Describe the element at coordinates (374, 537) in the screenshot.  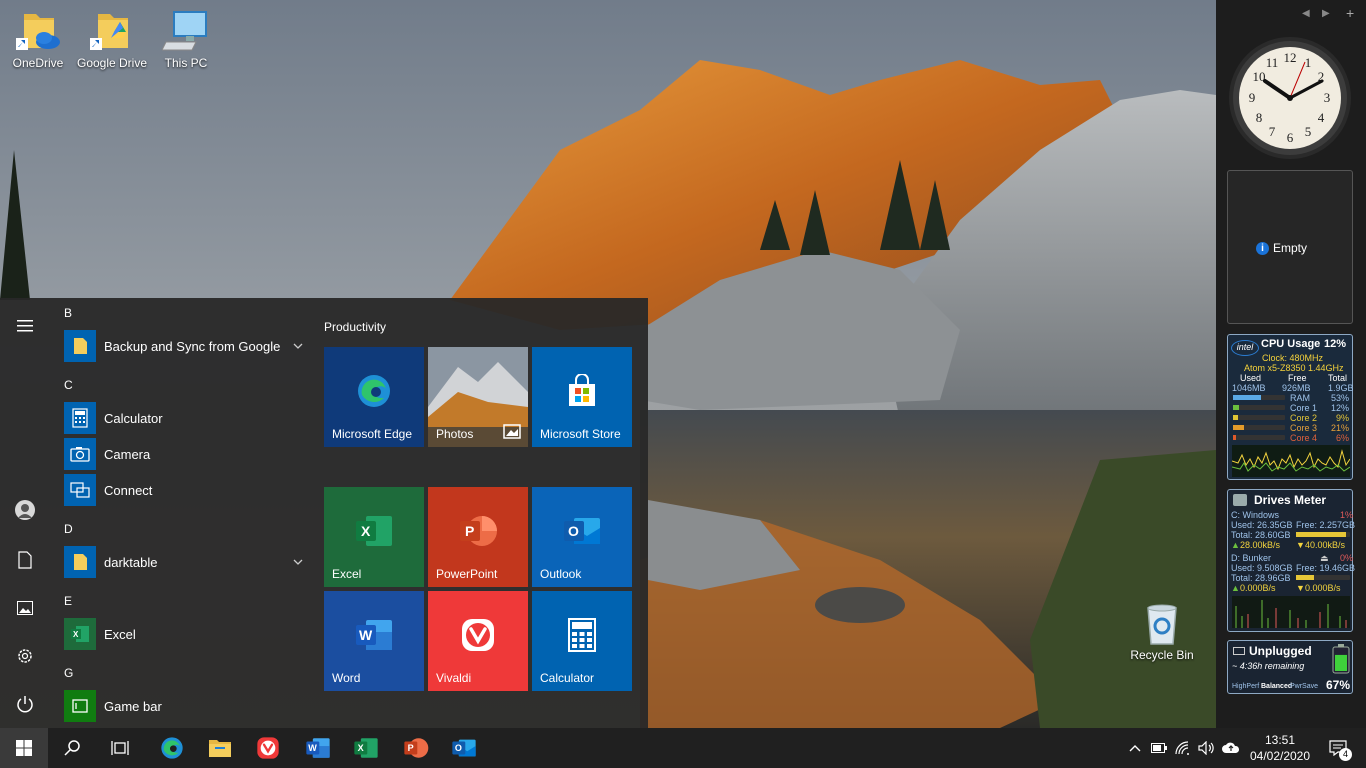
I see `tile-excel: X Excel` at that location.